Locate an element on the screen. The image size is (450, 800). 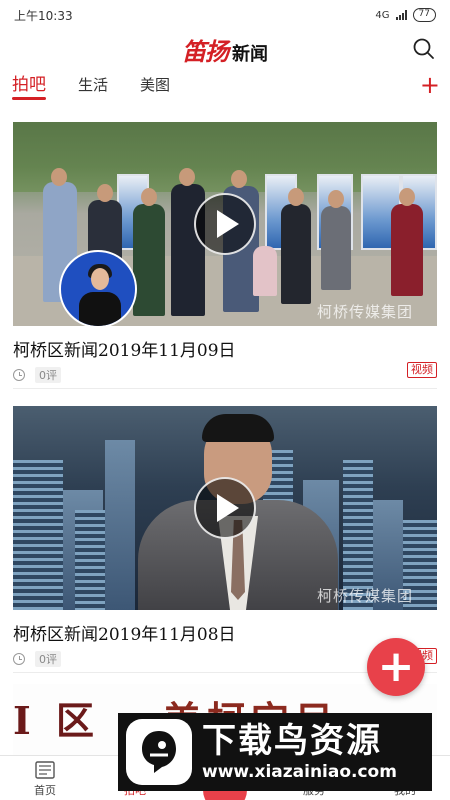
newspaper-icon is located at coordinates (45, 770).